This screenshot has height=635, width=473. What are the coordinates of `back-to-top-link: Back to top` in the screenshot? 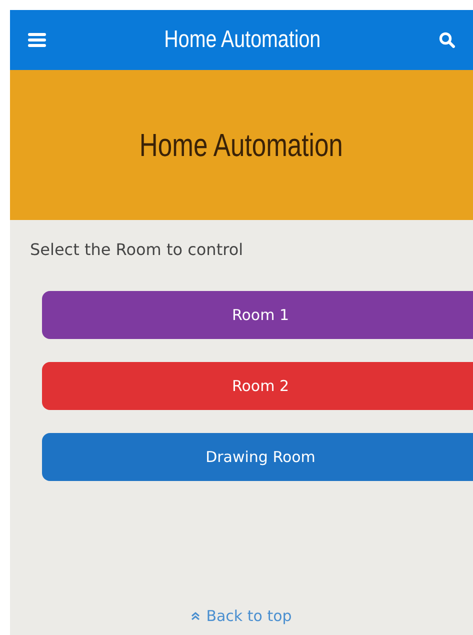 It's located at (241, 616).